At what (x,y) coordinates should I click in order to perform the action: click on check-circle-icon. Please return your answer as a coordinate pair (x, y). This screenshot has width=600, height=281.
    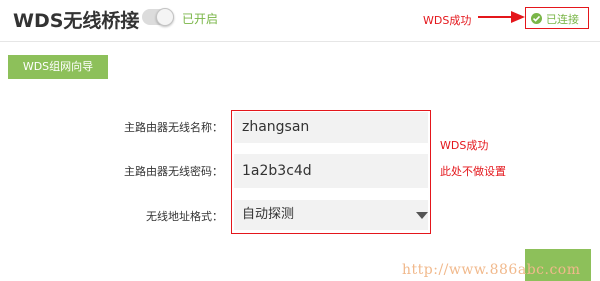
    Looking at the image, I should click on (536, 18).